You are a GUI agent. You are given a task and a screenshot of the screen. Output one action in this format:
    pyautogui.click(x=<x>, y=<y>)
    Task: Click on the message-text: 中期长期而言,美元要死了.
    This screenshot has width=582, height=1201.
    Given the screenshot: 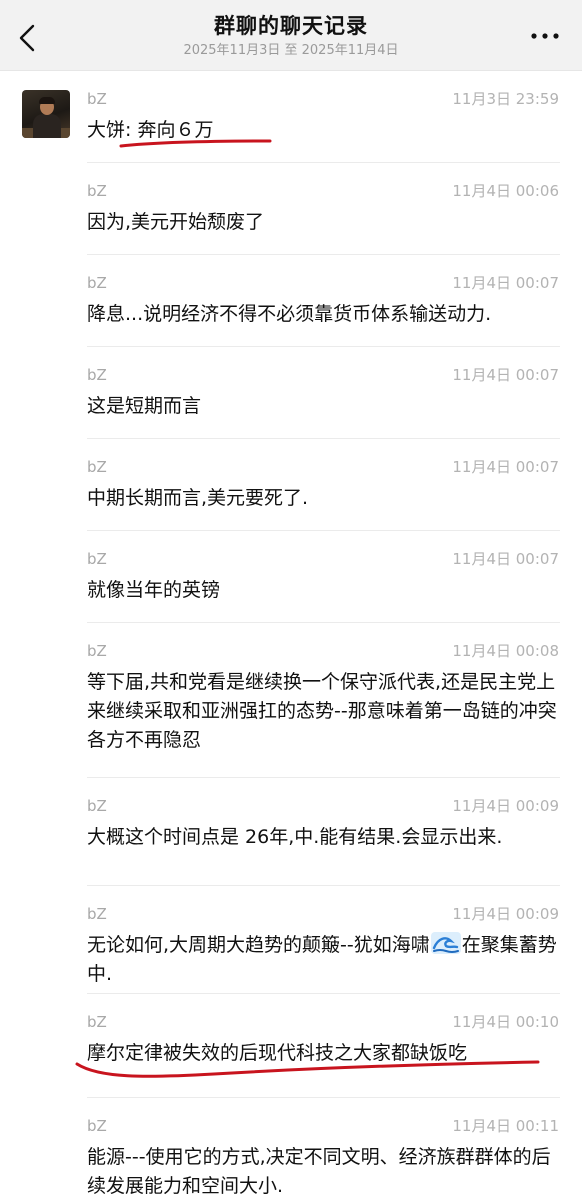 What is the action you would take?
    pyautogui.click(x=198, y=498)
    